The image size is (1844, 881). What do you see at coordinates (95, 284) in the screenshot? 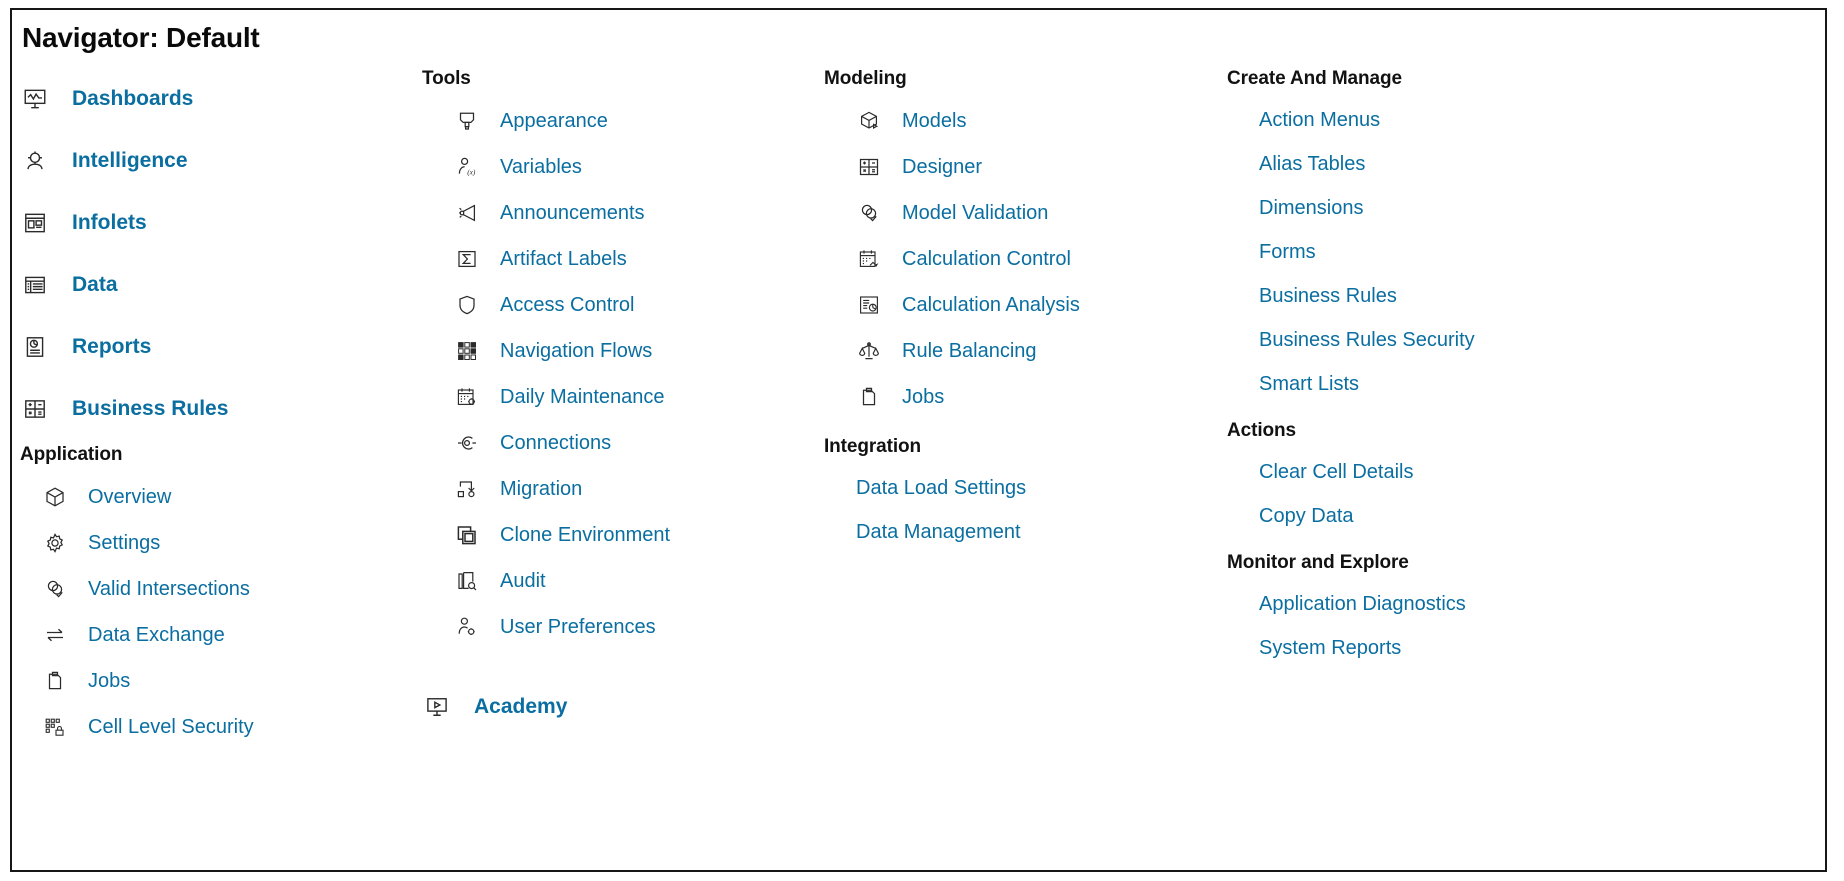
I see `nav-item-label: Data` at bounding box center [95, 284].